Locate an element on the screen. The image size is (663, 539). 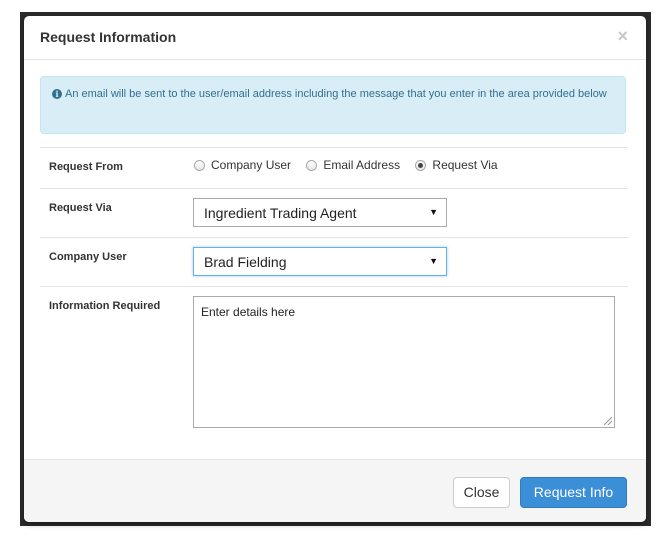
request-info-button: Request Info is located at coordinates (573, 492).